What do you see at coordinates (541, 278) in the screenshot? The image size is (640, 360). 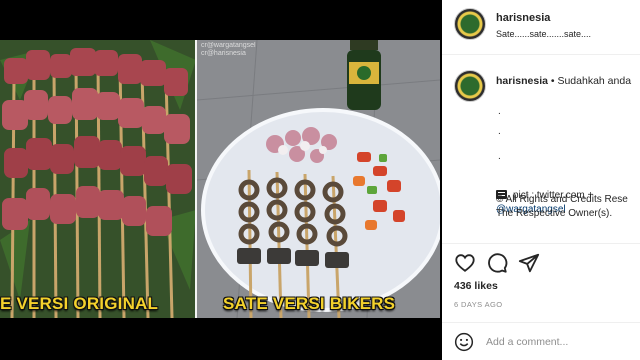 I see `post-actions: 436 likes 6 DAYS AGO` at bounding box center [541, 278].